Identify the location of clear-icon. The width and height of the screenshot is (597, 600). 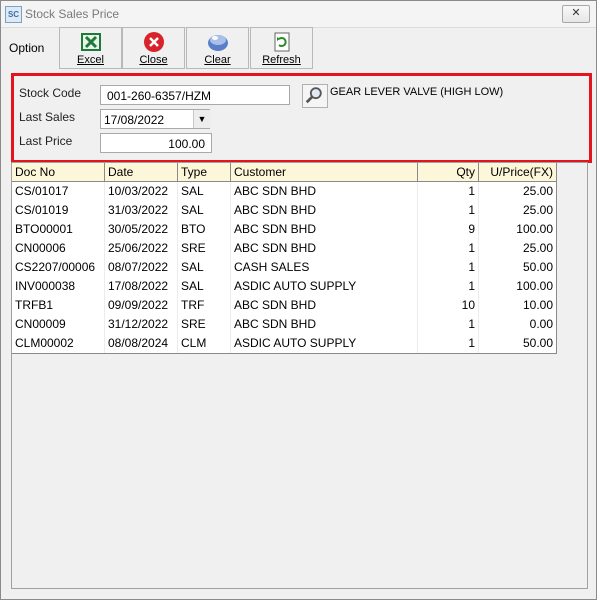
(217, 43).